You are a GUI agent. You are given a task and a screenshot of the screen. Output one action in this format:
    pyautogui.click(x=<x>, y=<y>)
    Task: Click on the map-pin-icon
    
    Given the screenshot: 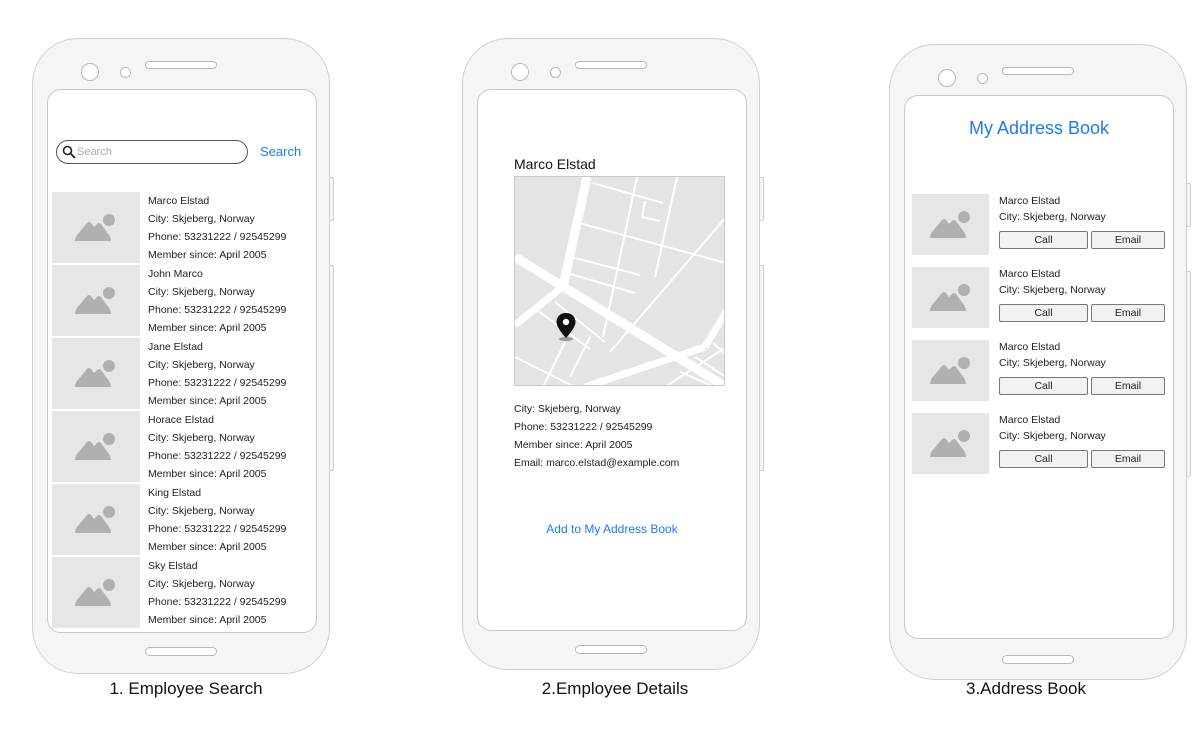 What is the action you would take?
    pyautogui.click(x=566, y=327)
    